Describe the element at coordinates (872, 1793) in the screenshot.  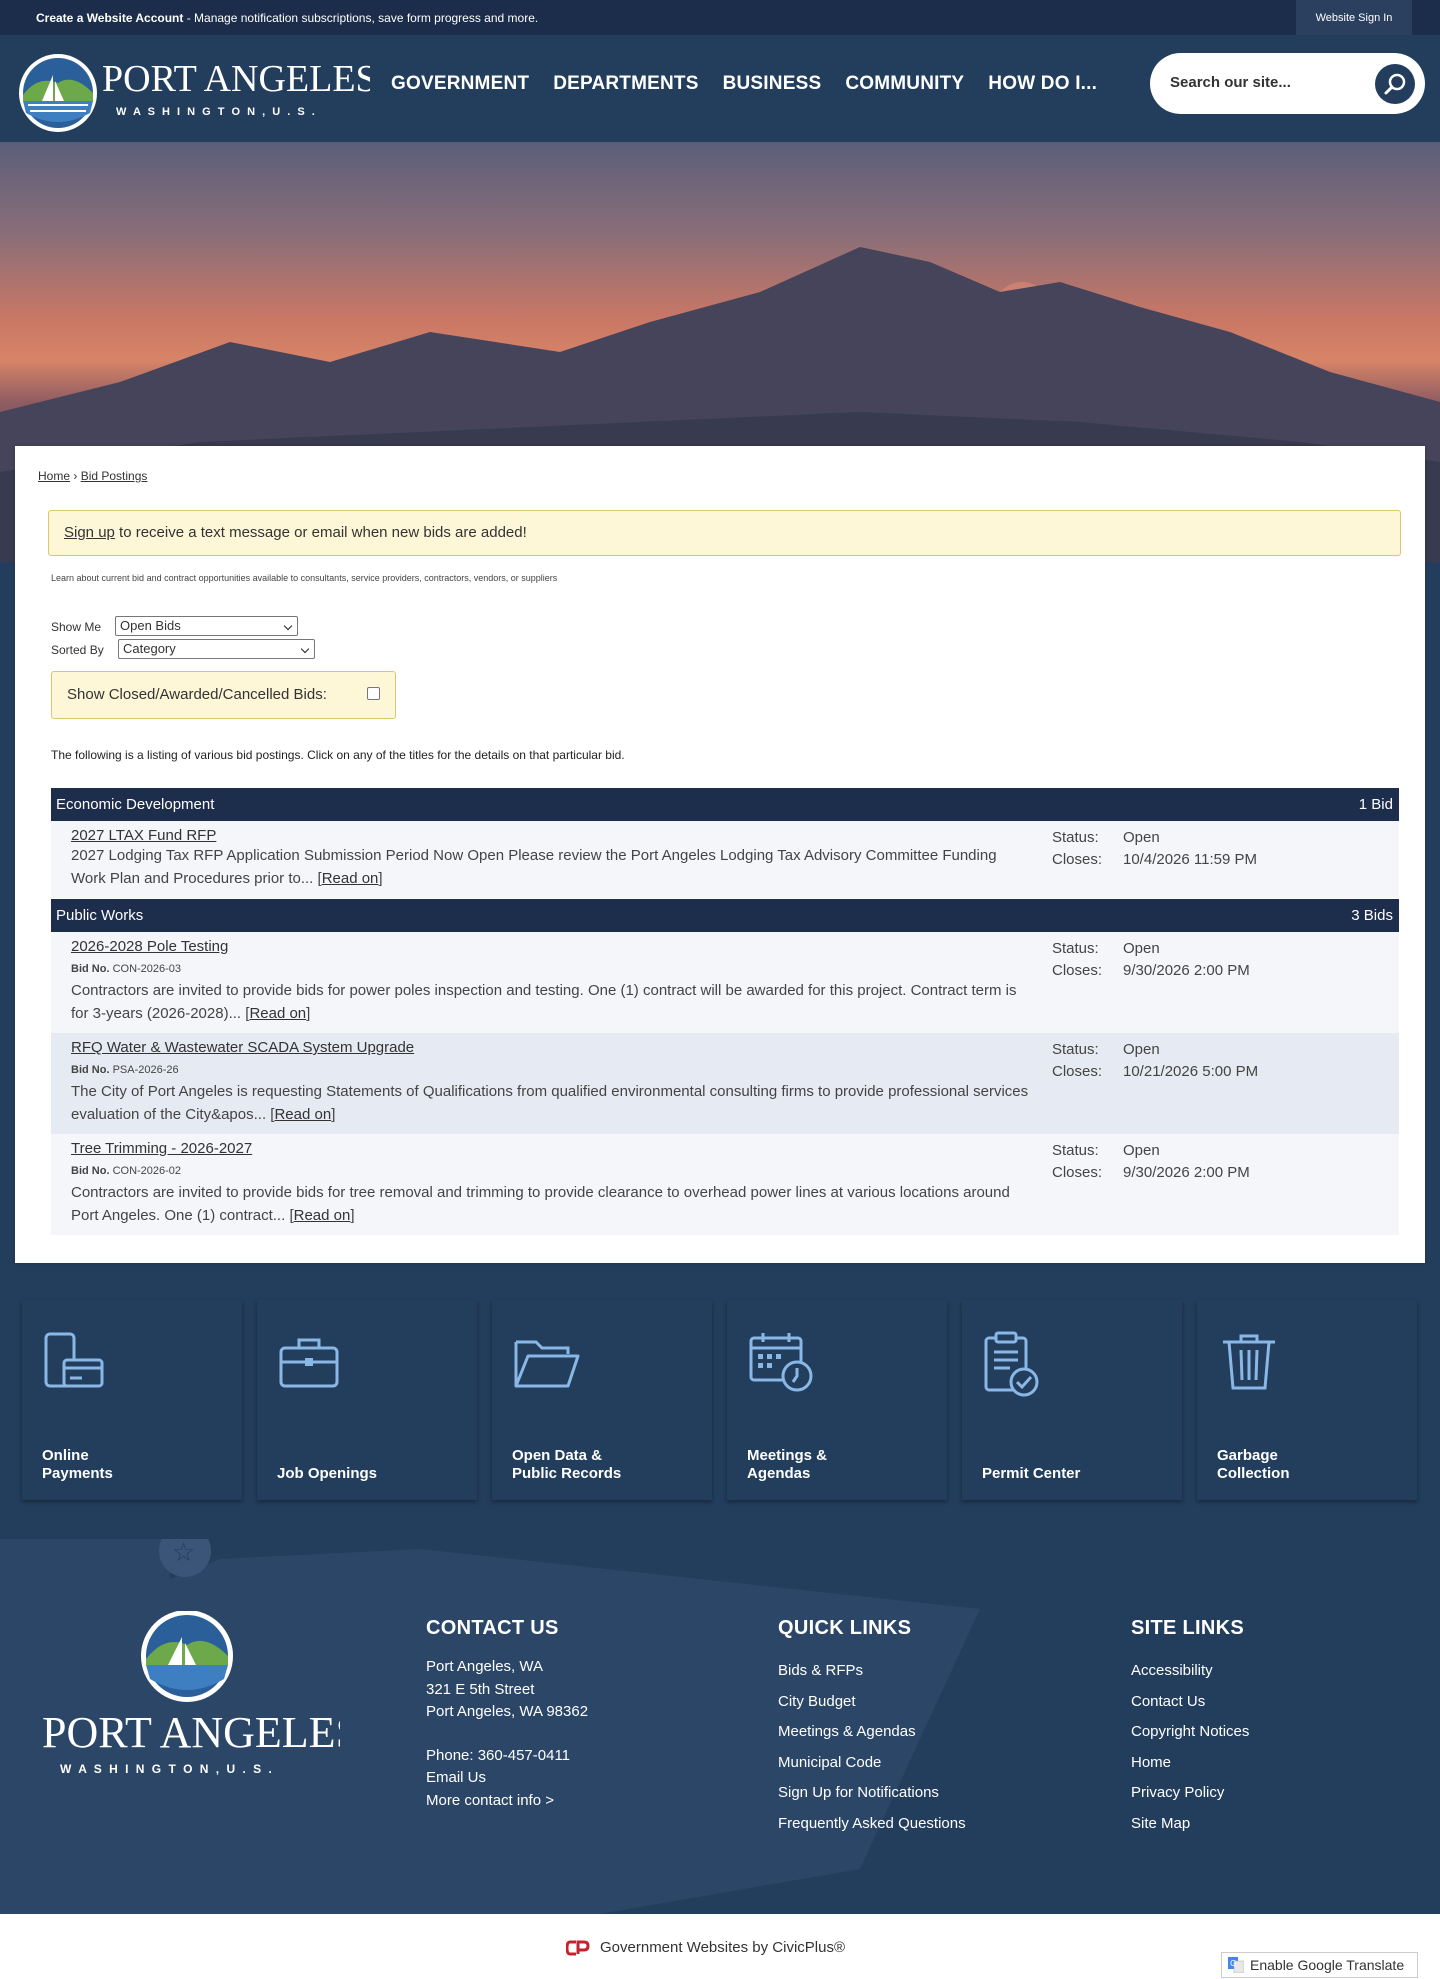
I see `quick-link: Sign Up for Notifications` at that location.